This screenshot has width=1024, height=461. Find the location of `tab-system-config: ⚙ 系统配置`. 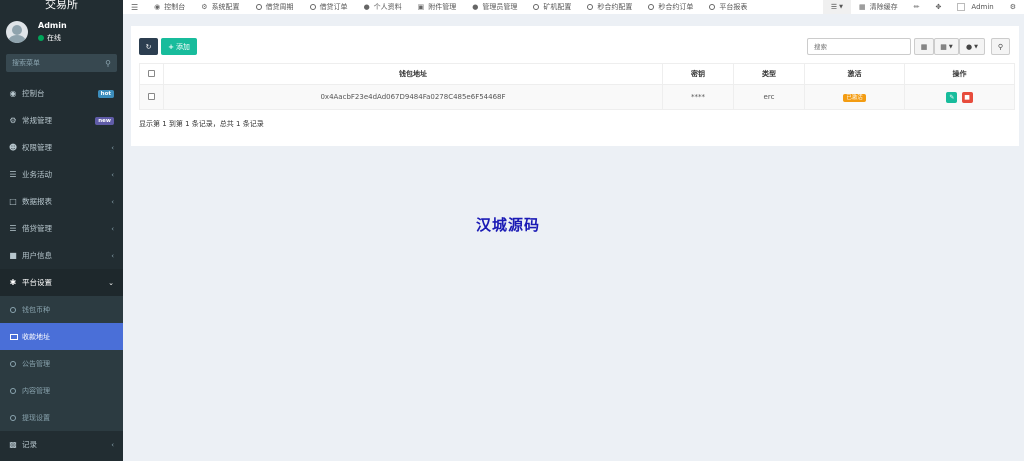

tab-system-config: ⚙ 系统配置 is located at coordinates (220, 7).